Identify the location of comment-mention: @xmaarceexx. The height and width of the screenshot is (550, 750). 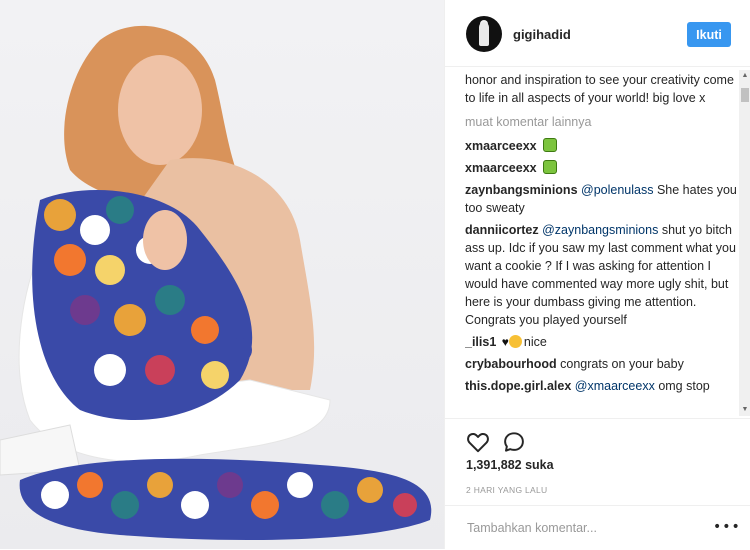
(615, 386).